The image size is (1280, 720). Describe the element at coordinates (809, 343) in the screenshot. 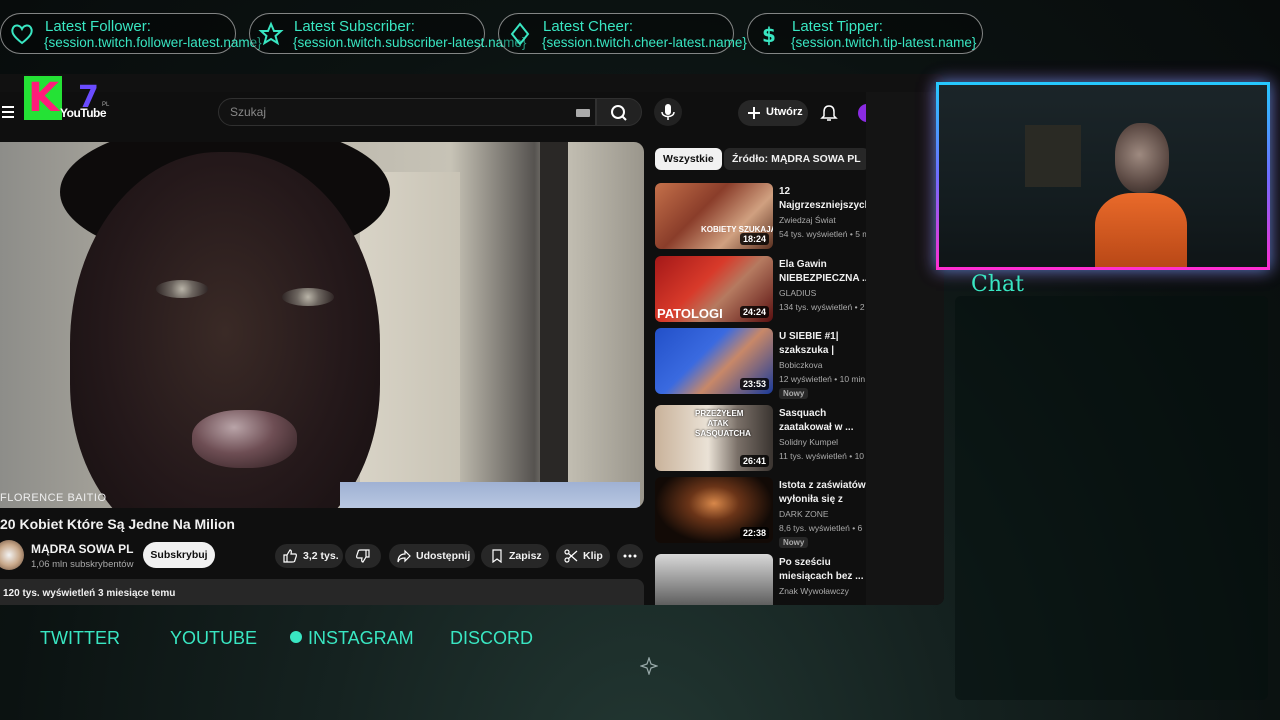

I see `recommendation-title: U SIEBIE #1| szakszuka | makijaż` at that location.